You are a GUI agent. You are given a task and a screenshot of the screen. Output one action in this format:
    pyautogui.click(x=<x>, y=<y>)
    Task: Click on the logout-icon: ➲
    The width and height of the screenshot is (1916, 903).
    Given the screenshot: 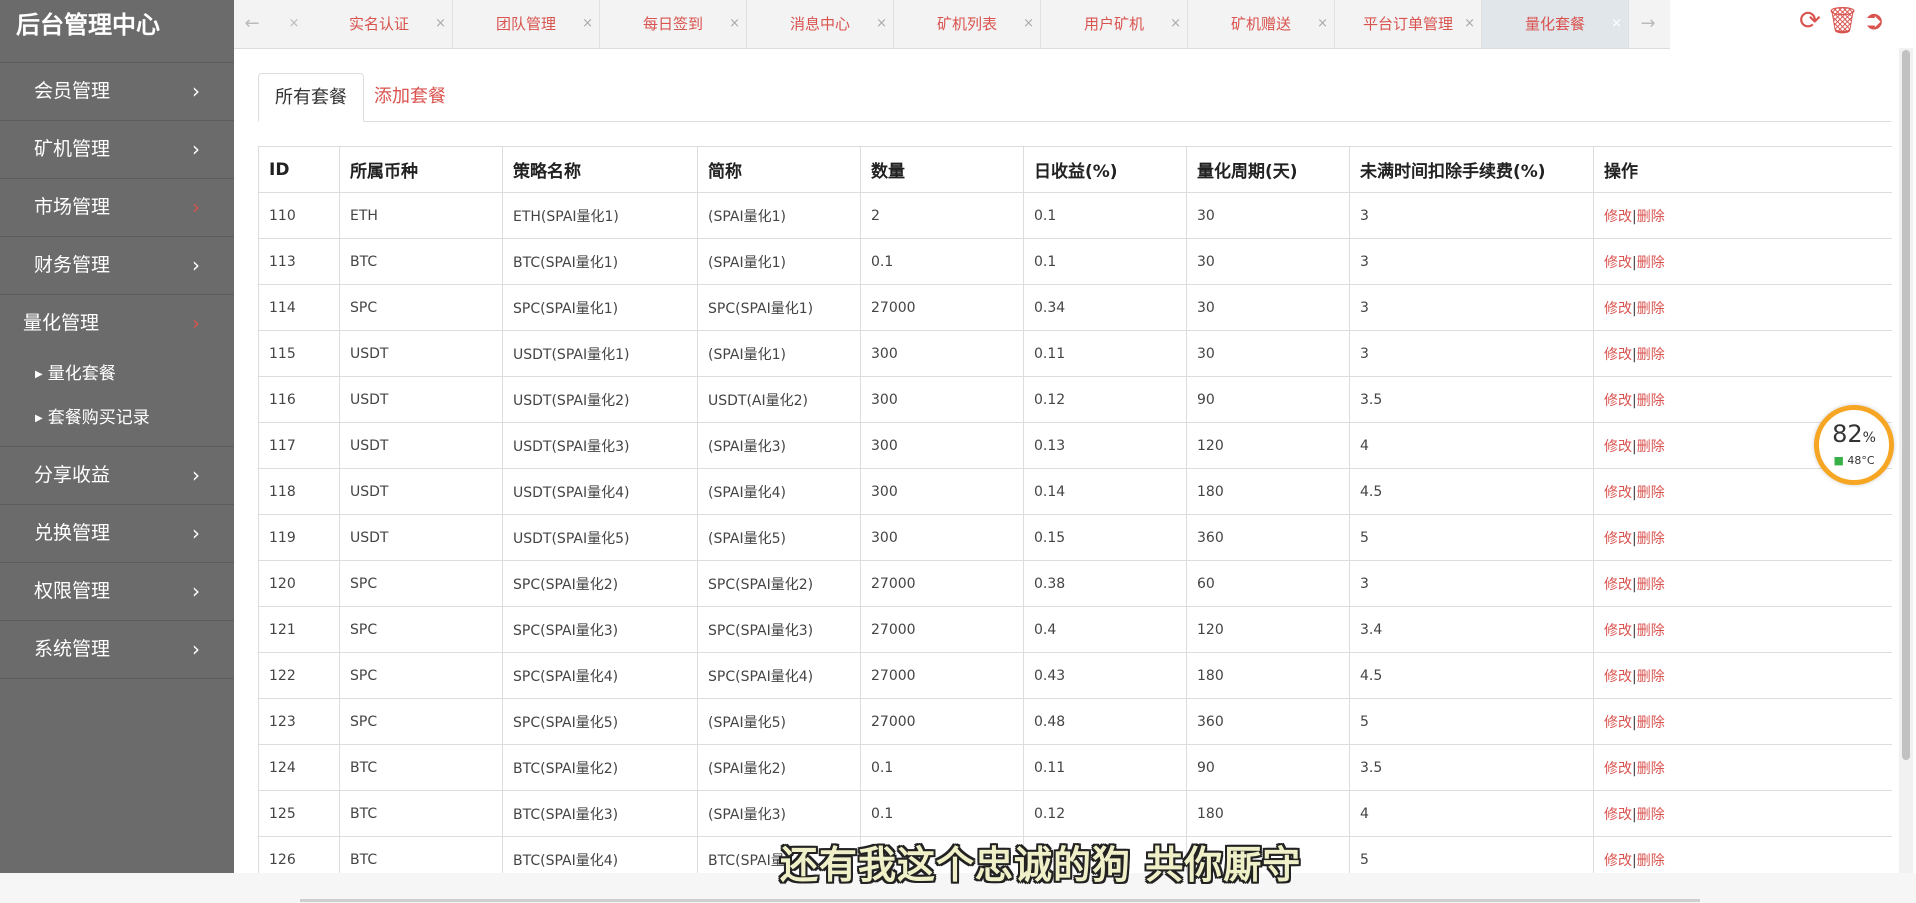 What is the action you would take?
    pyautogui.click(x=1874, y=21)
    